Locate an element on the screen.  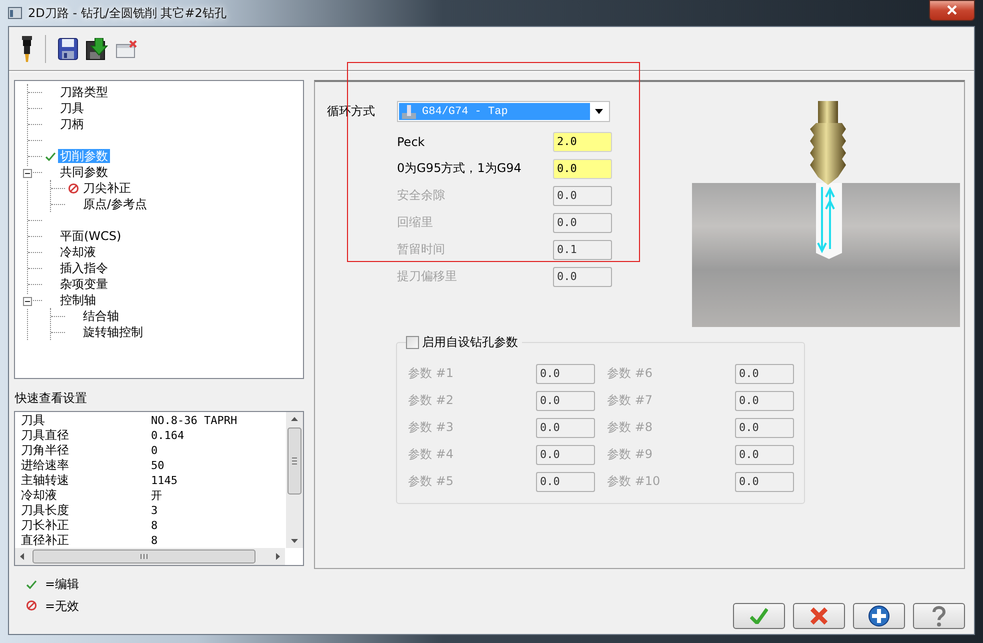
tree-item: 刀柄 is located at coordinates (72, 124).